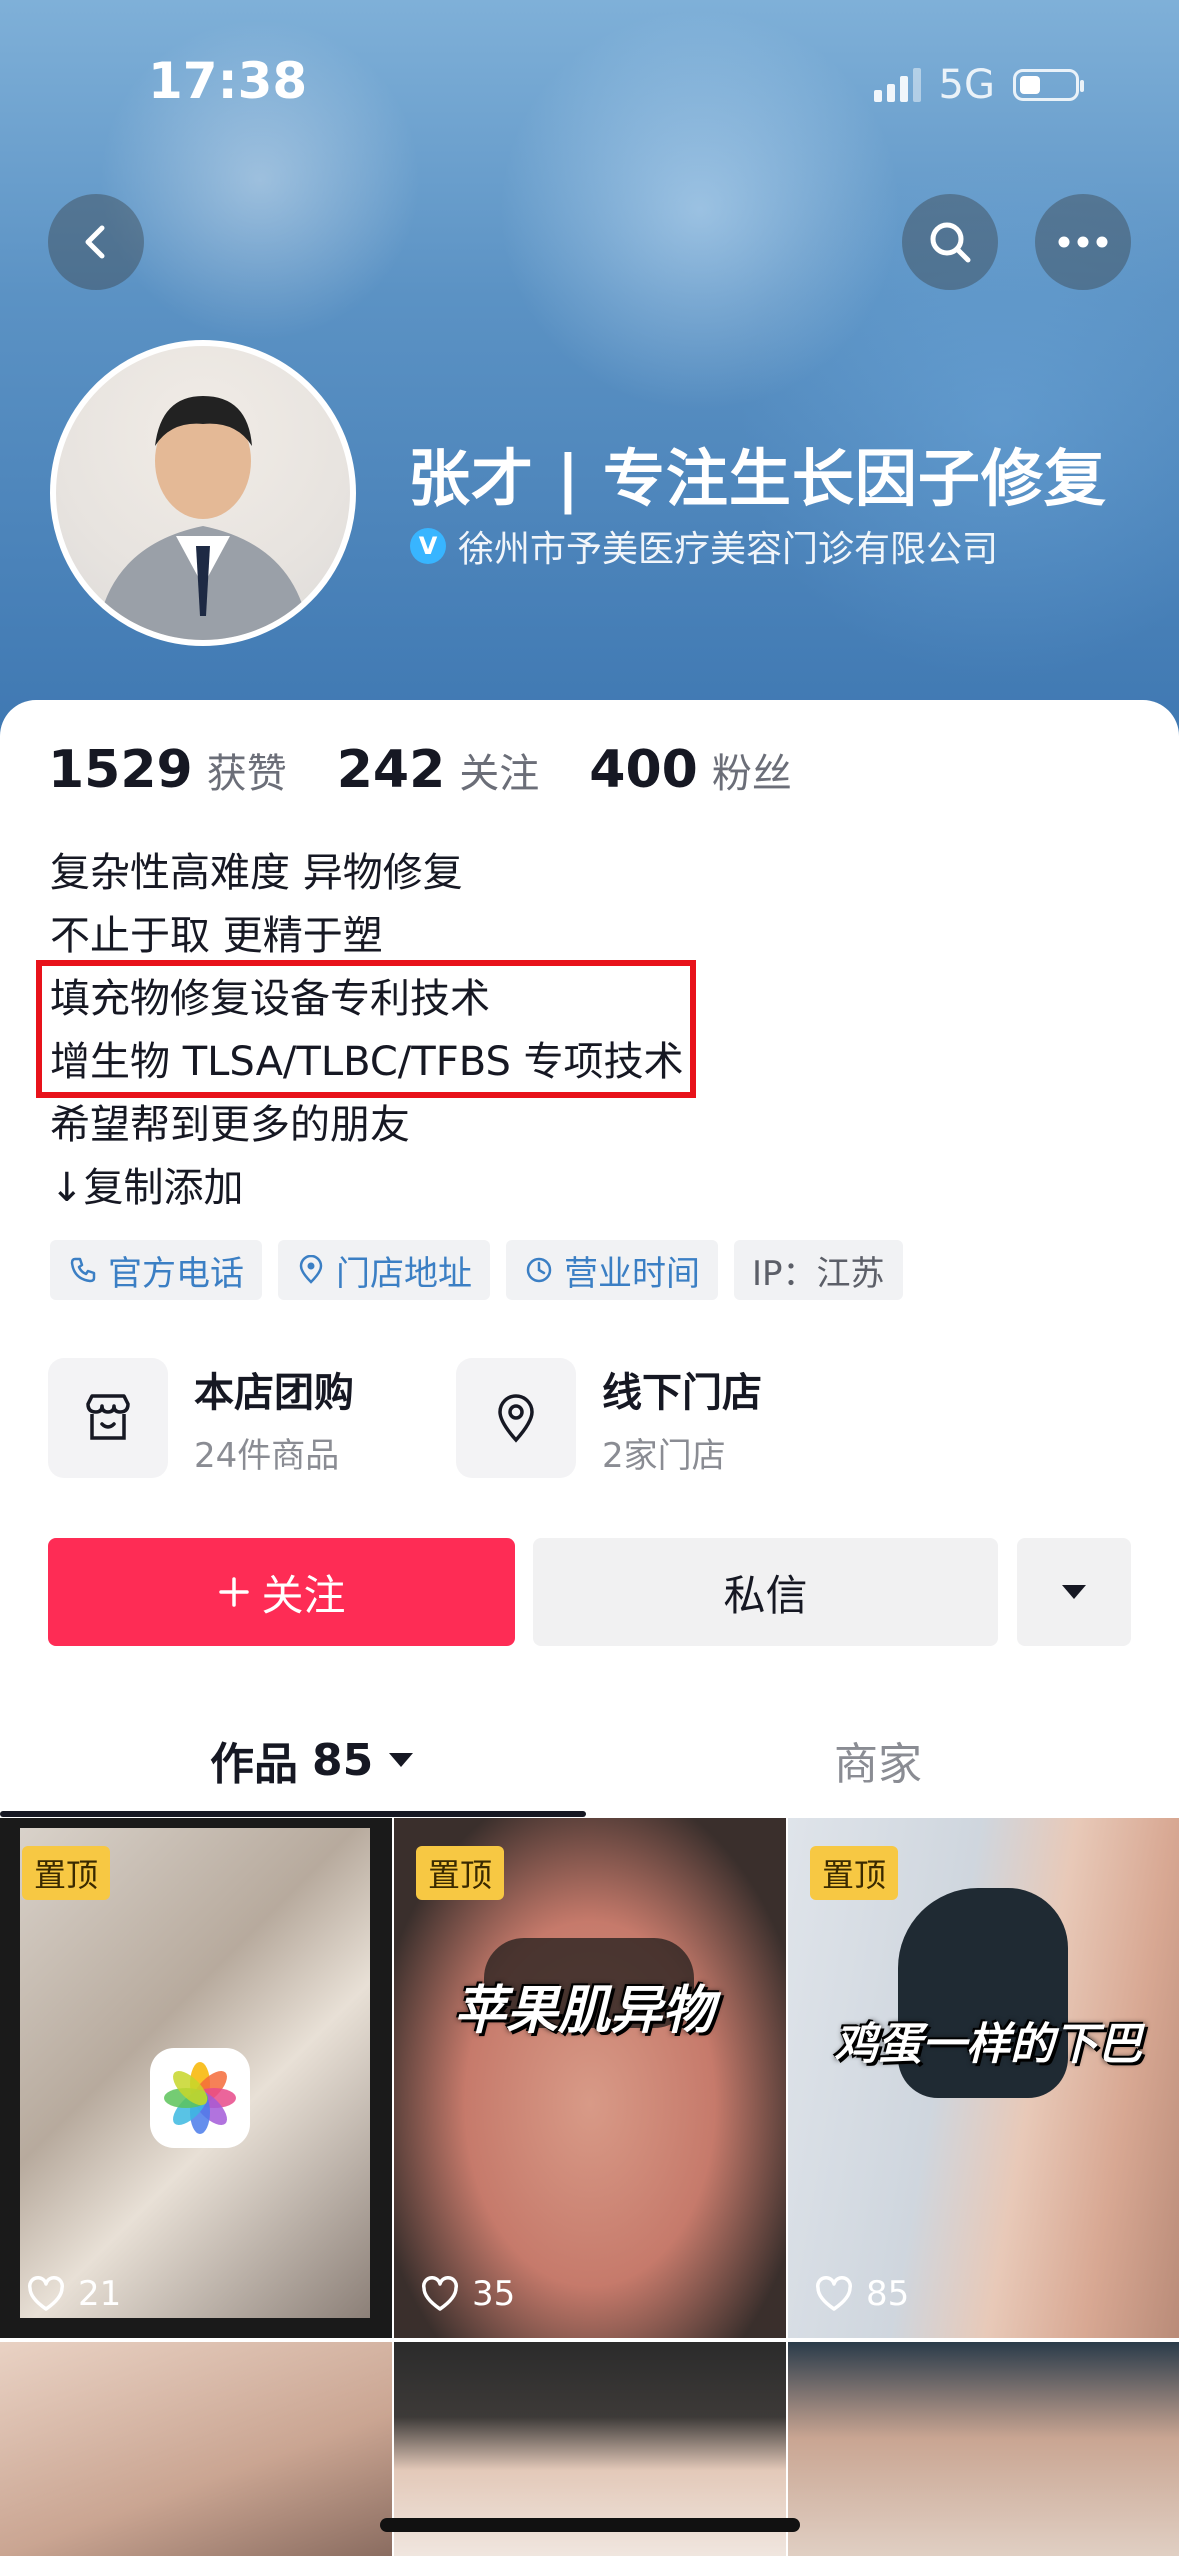  Describe the element at coordinates (201, 1418) in the screenshot. I see `shop-card-group-buy: 本店团购 24件商品` at that location.